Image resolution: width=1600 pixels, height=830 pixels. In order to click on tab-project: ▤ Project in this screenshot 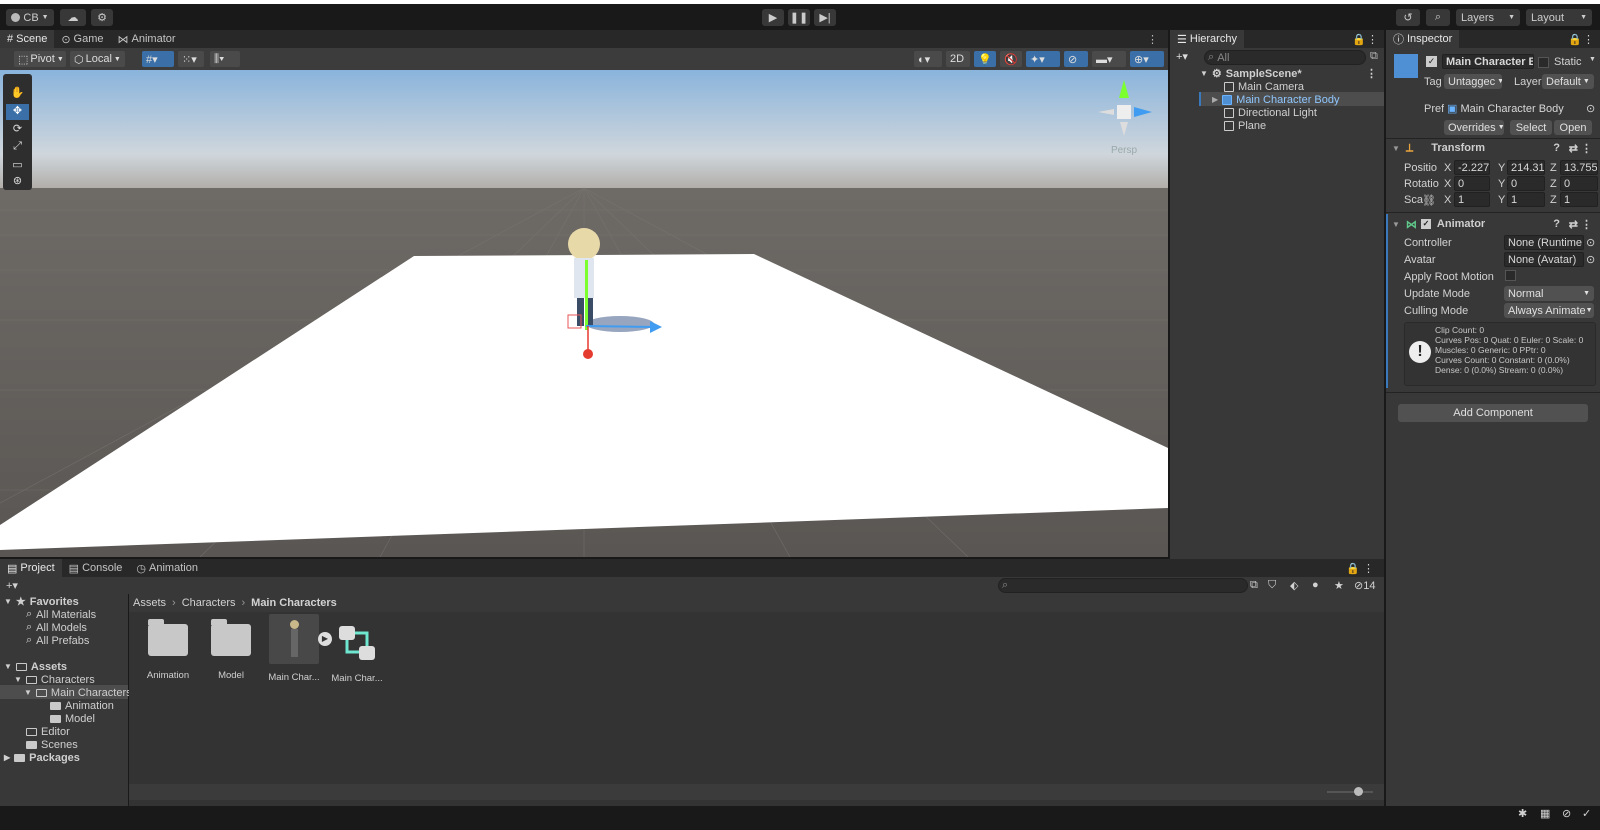, I will do `click(31, 568)`.